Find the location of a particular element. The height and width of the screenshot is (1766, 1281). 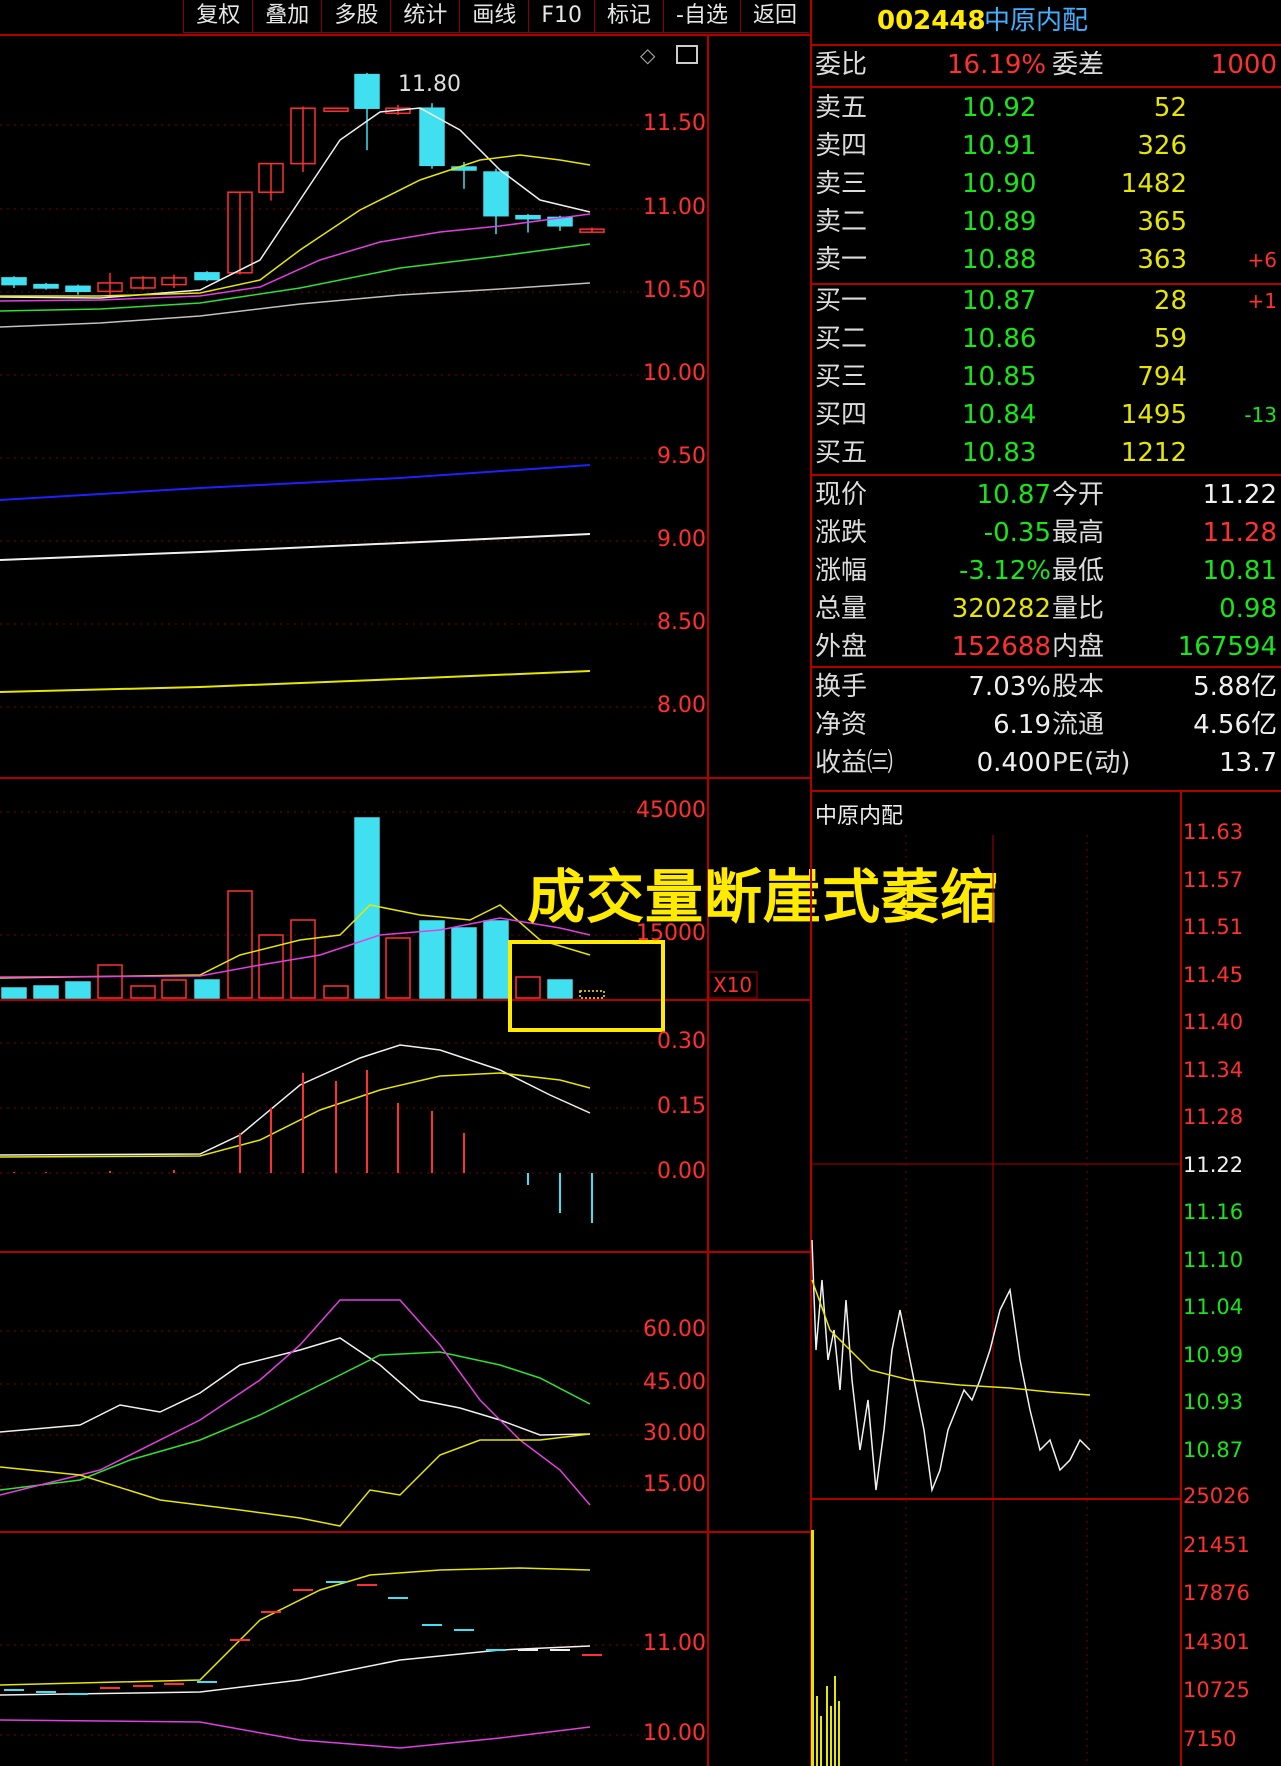

stock-name: 中原内配 is located at coordinates (1036, 21).